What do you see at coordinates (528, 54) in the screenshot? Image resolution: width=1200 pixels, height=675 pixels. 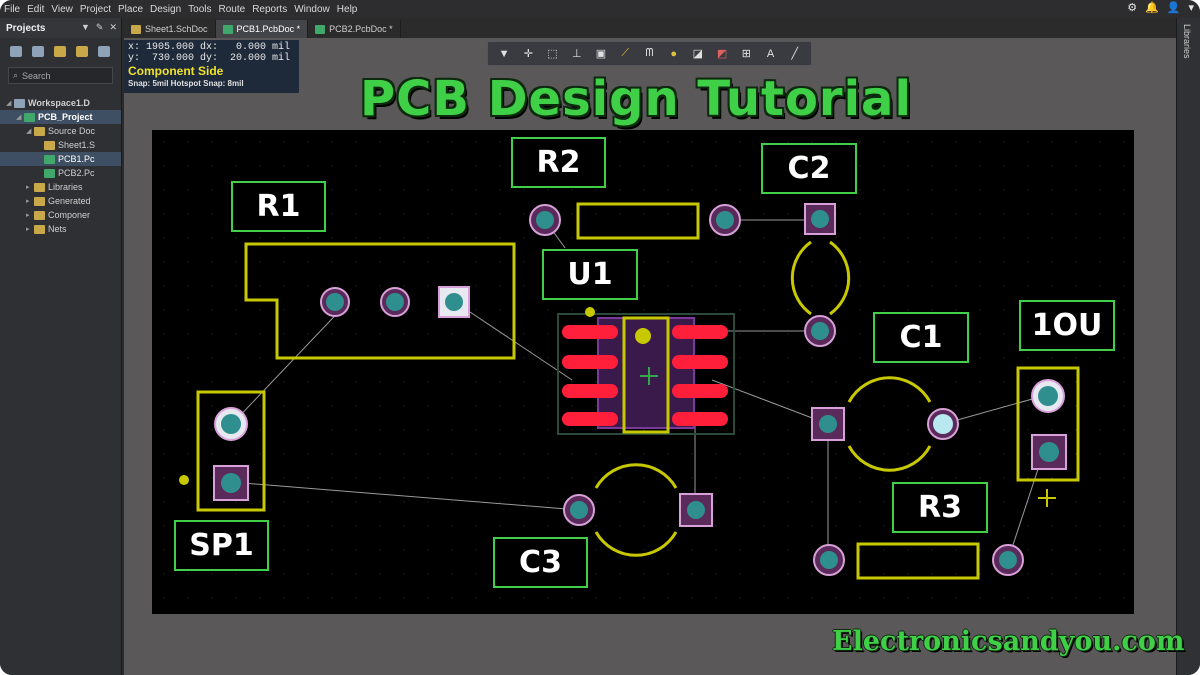 I see `move-icon: ✛` at bounding box center [528, 54].